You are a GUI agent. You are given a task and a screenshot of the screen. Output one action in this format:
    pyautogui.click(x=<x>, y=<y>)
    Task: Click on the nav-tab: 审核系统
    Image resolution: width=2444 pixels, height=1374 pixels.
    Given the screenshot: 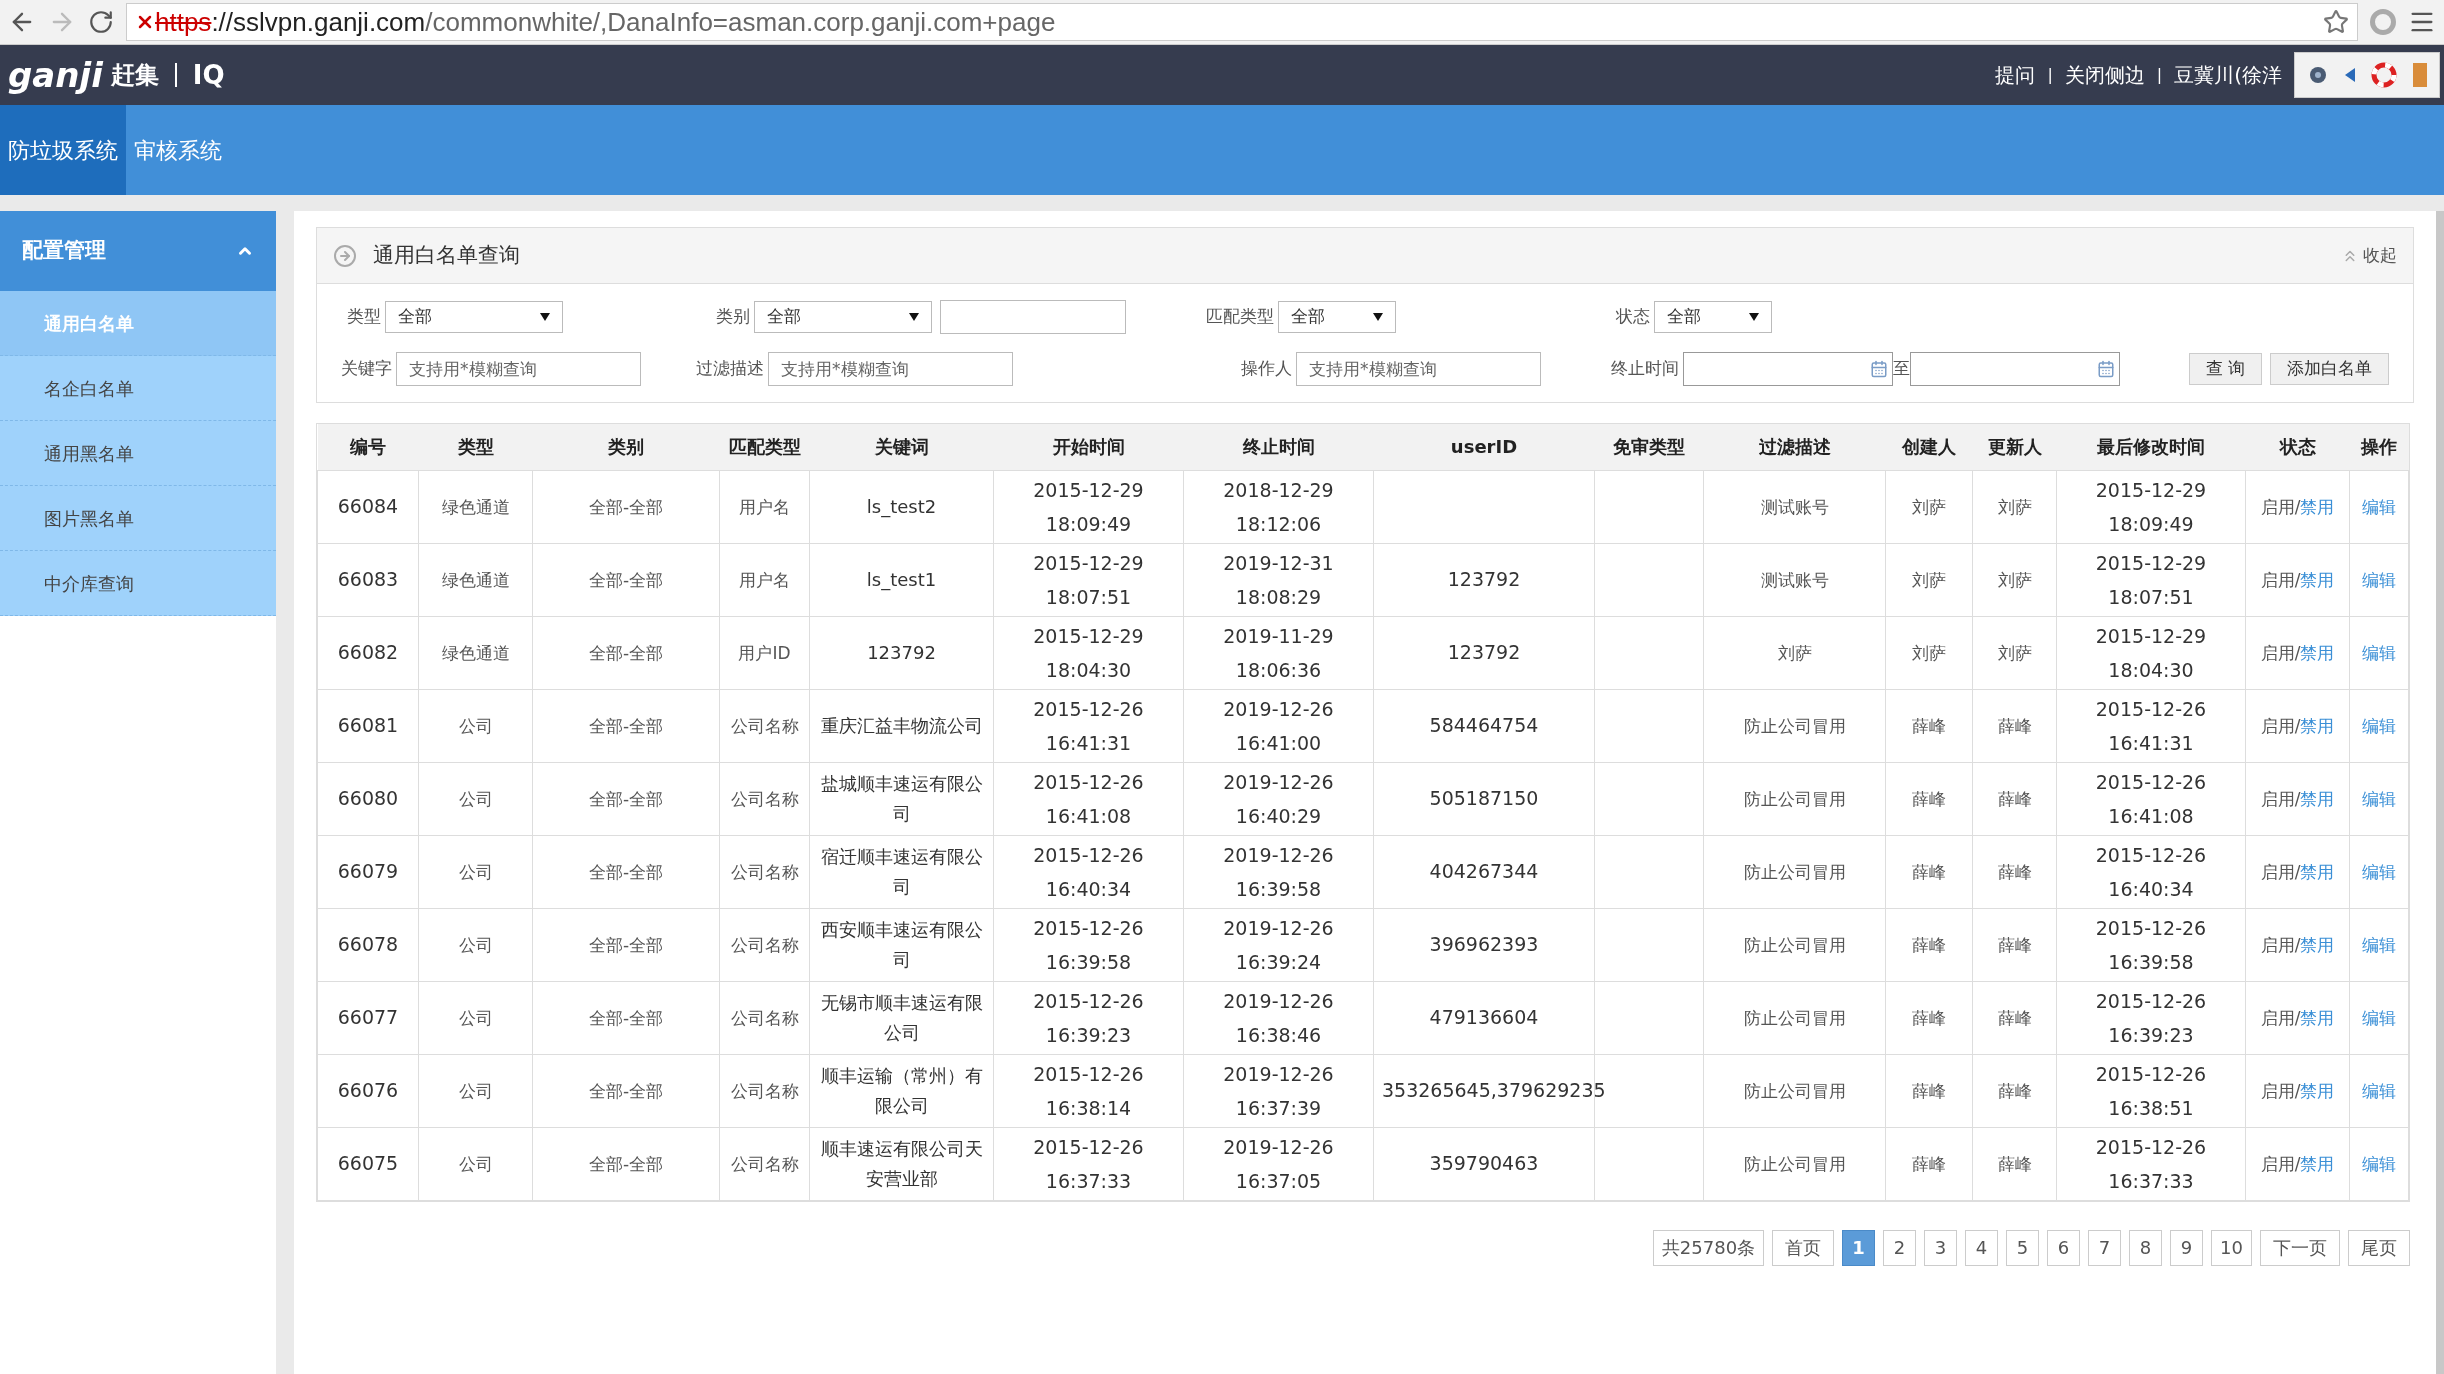 What is the action you would take?
    pyautogui.click(x=178, y=150)
    